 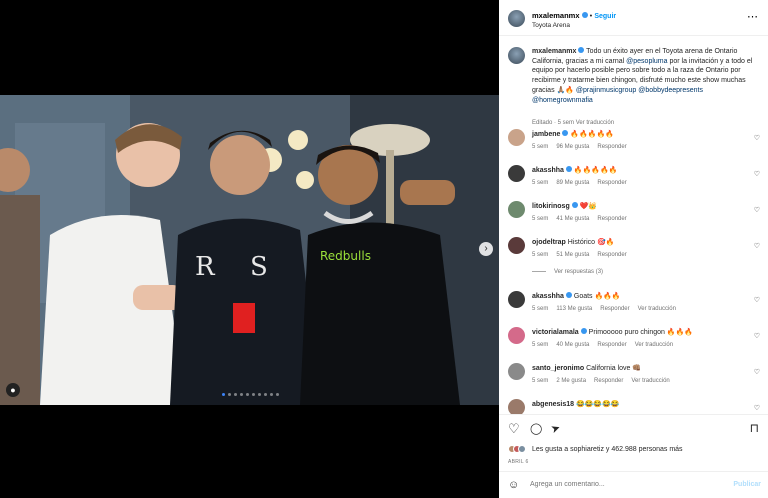 What do you see at coordinates (572, 147) in the screenshot?
I see `comment-likes: 96 Me gusta` at bounding box center [572, 147].